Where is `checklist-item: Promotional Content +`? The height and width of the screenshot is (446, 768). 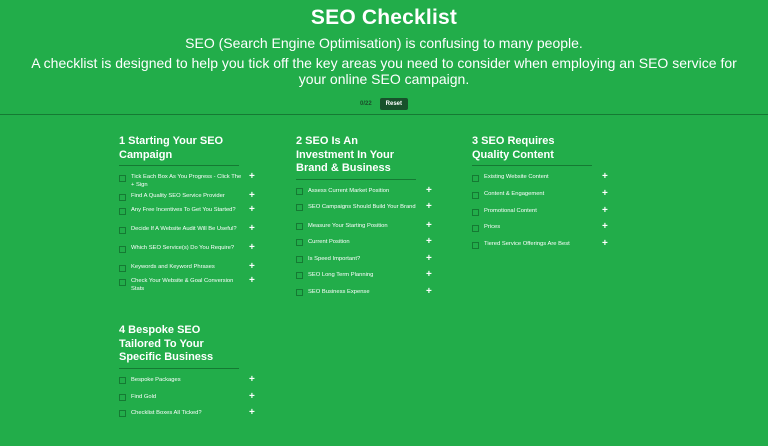 checklist-item: Promotional Content + is located at coordinates (544, 215).